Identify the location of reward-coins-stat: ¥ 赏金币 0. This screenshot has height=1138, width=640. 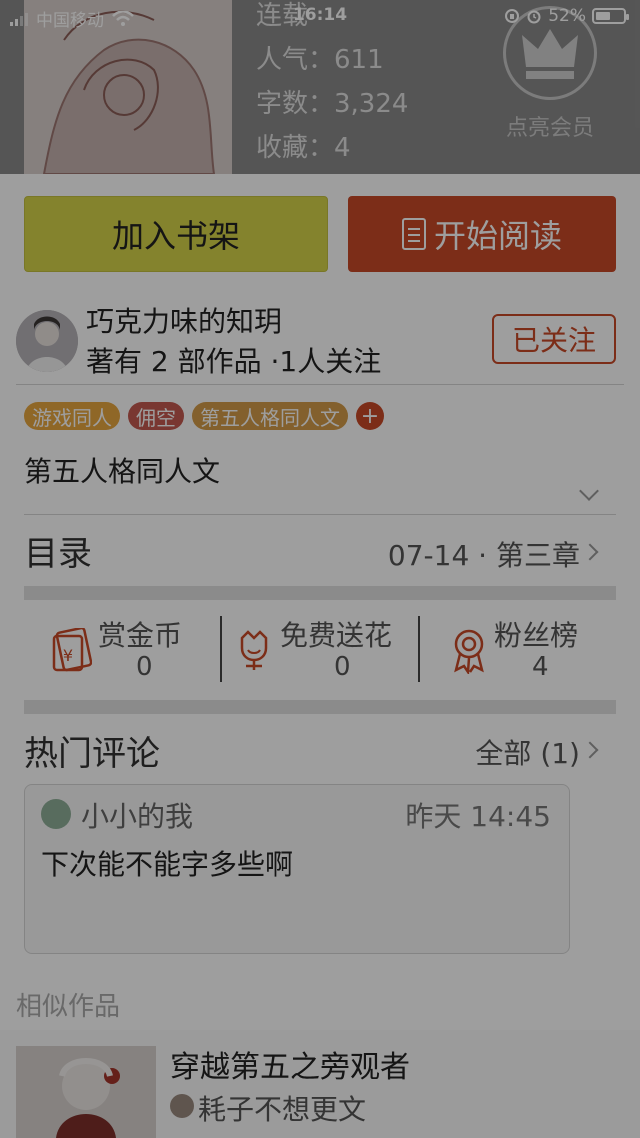
(122, 652).